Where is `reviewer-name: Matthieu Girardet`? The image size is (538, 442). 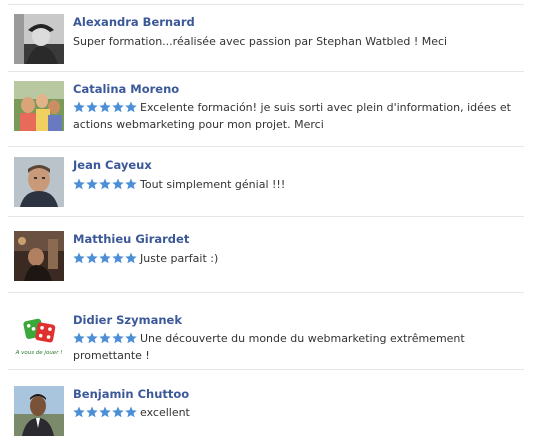 reviewer-name: Matthieu Girardet is located at coordinates (131, 239).